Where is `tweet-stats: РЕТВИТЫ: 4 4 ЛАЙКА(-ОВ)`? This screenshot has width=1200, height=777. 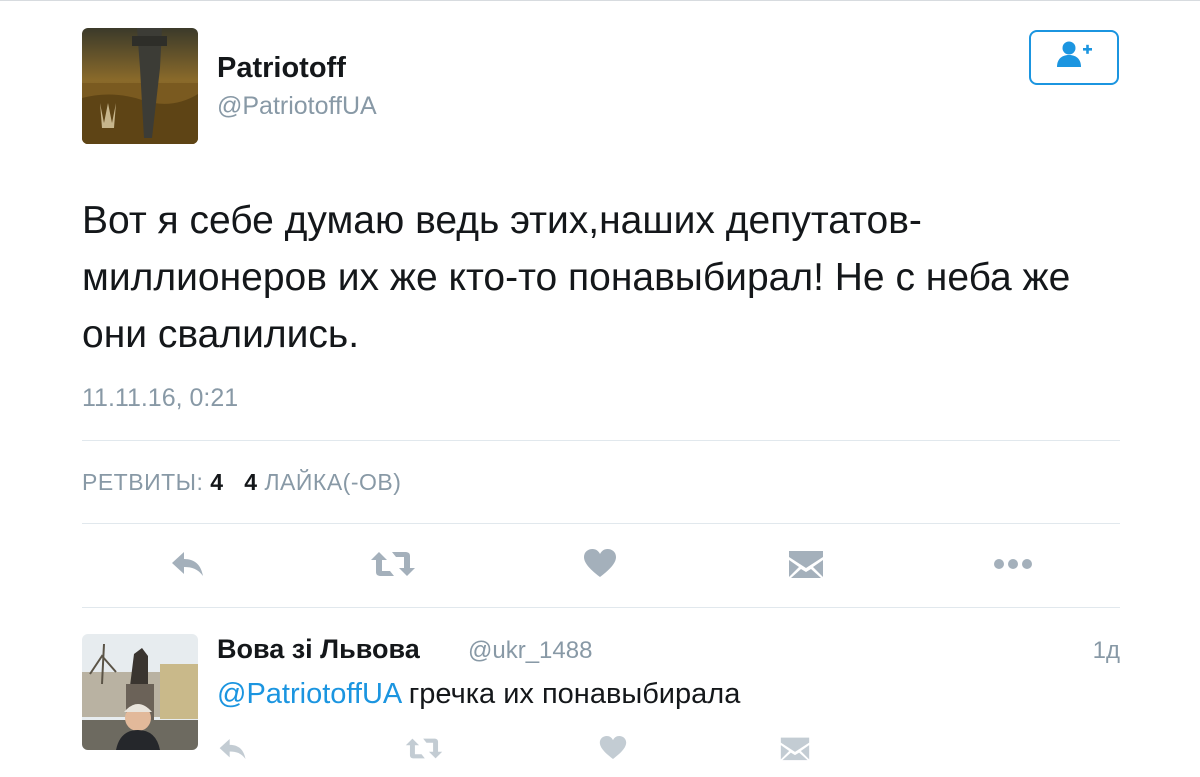
tweet-stats: РЕТВИТЫ: 4 4 ЛАЙКА(-ОВ) is located at coordinates (241, 482).